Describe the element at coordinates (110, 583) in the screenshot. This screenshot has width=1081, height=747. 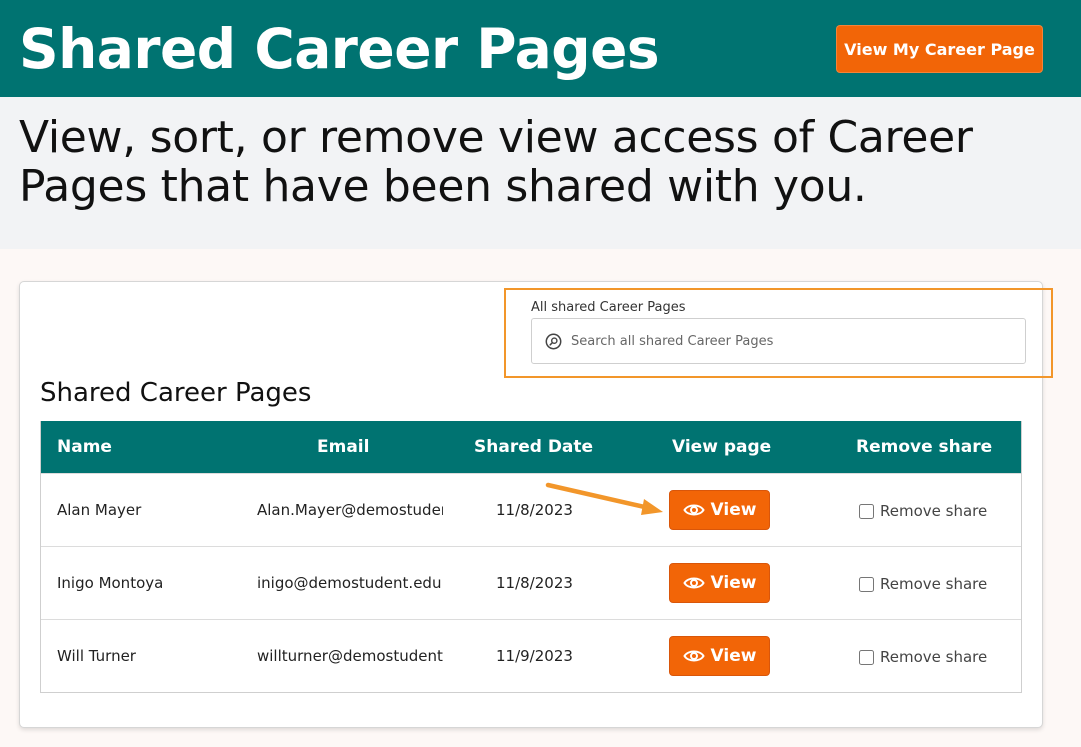
I see `row-name: Inigo Montoya` at that location.